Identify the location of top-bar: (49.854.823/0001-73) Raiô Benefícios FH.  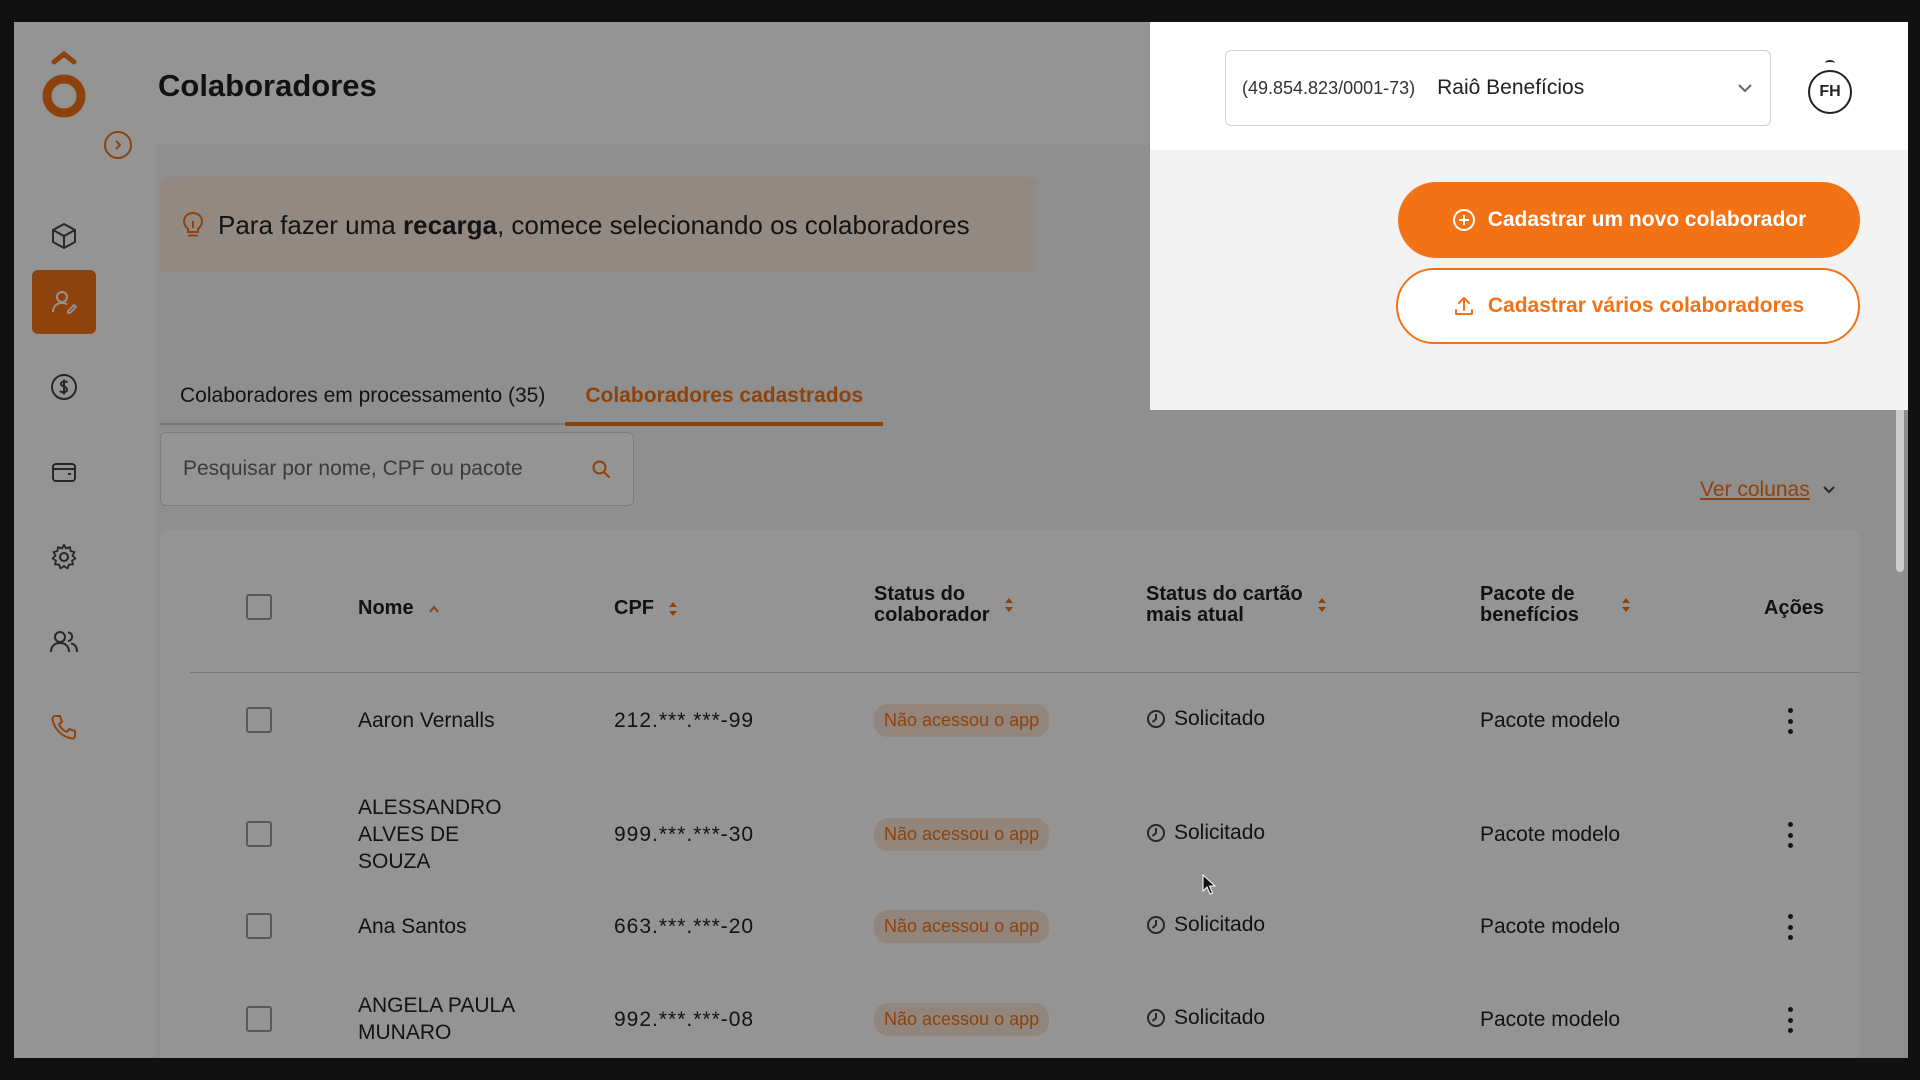
(1529, 86).